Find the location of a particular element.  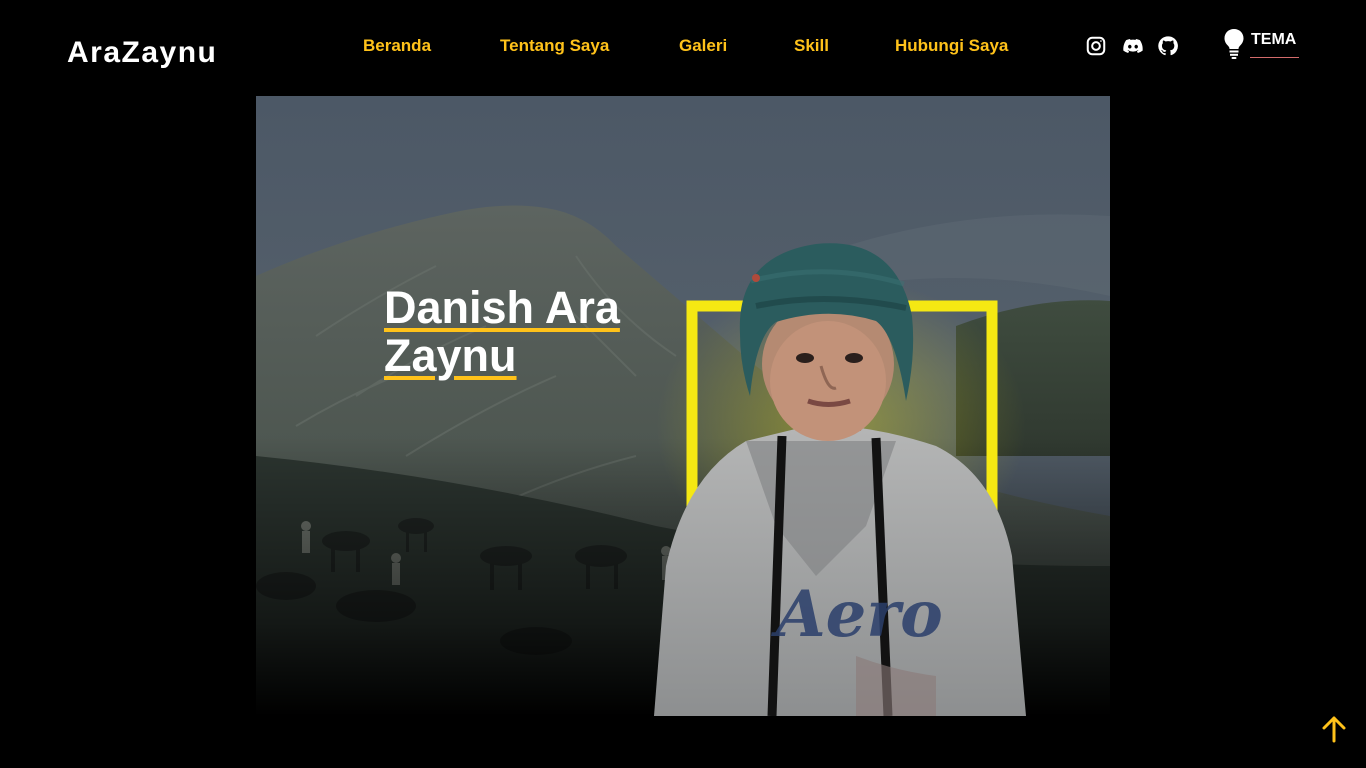

nav-galeri: Galeri is located at coordinates (703, 46).